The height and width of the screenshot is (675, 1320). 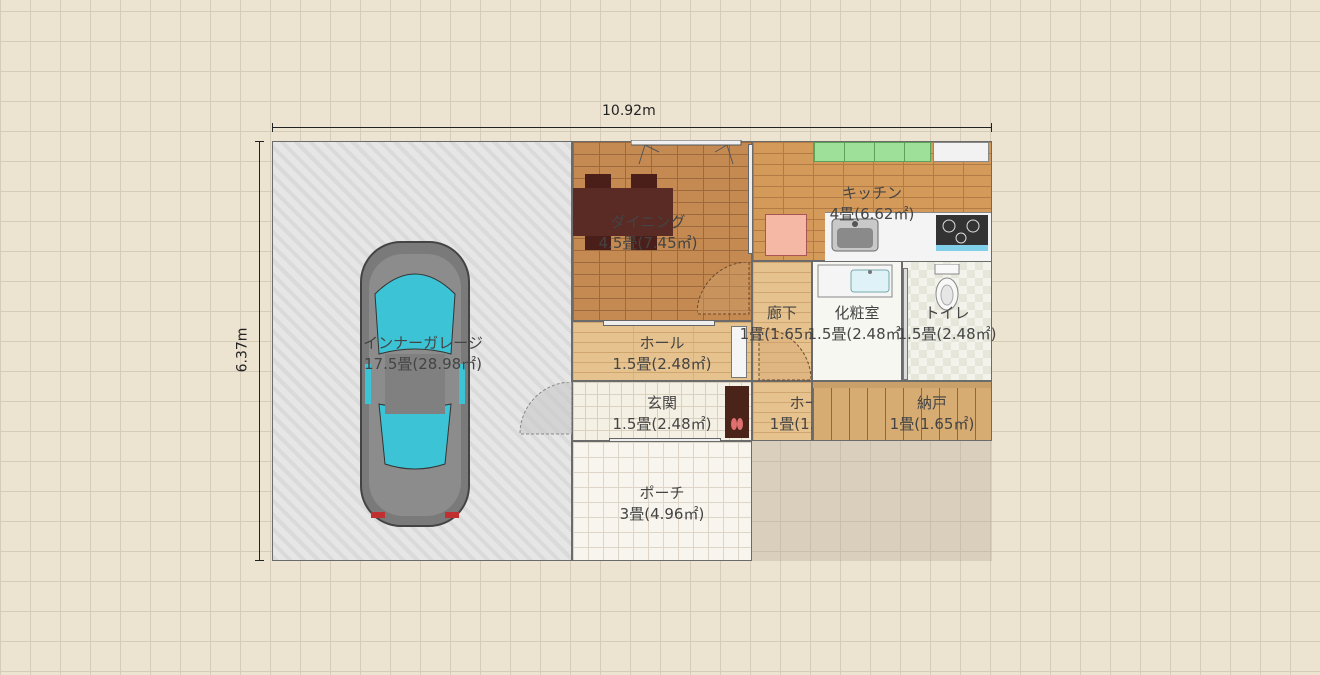 What do you see at coordinates (662, 343) in the screenshot?
I see `hall-upper-name: ホール` at bounding box center [662, 343].